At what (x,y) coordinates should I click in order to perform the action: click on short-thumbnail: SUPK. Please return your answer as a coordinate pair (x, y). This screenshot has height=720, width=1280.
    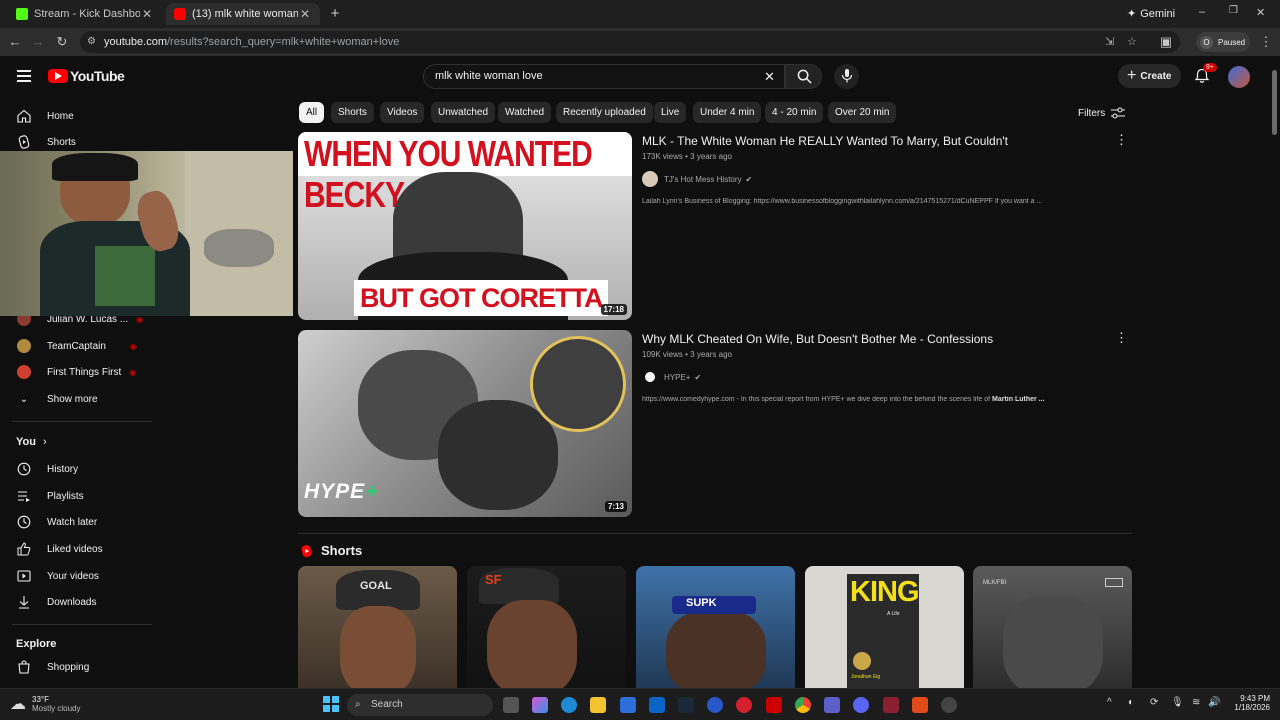
    Looking at the image, I should click on (715, 631).